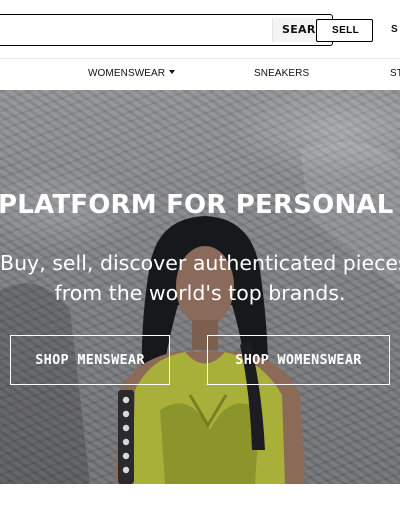 This screenshot has height=512, width=400. Describe the element at coordinates (298, 360) in the screenshot. I see `shop-womenswear-button: SHOP WOMENSWEAR` at that location.